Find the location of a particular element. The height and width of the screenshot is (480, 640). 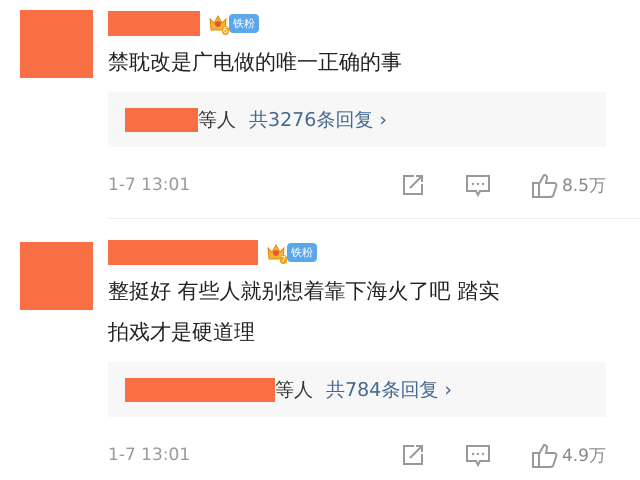

replies-link: 共3276条回复 › is located at coordinates (318, 119).